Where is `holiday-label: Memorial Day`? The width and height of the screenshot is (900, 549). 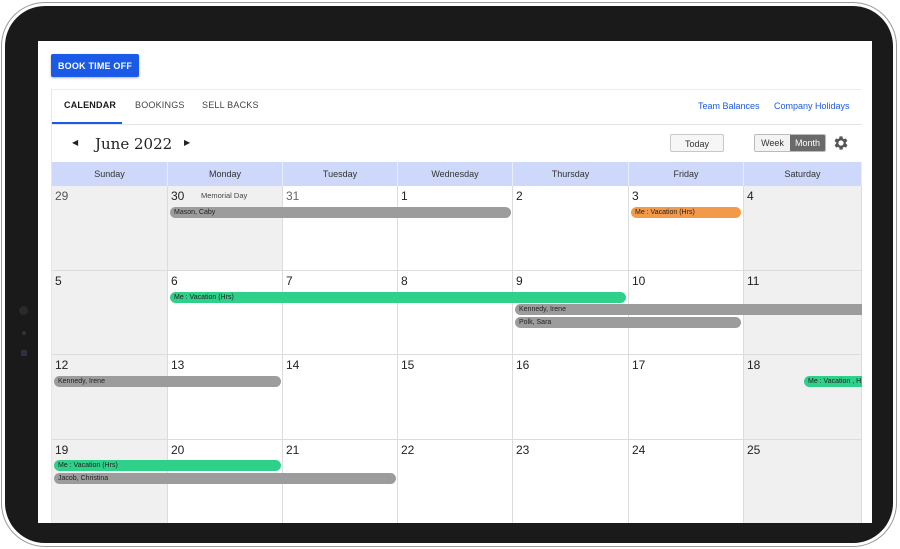
holiday-label: Memorial Day is located at coordinates (224, 195).